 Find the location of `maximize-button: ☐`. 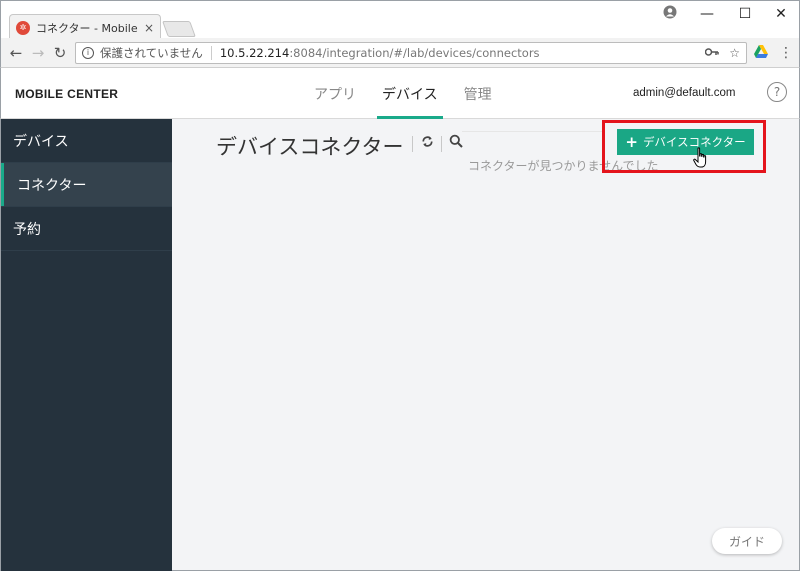

maximize-button: ☐ is located at coordinates (745, 14).